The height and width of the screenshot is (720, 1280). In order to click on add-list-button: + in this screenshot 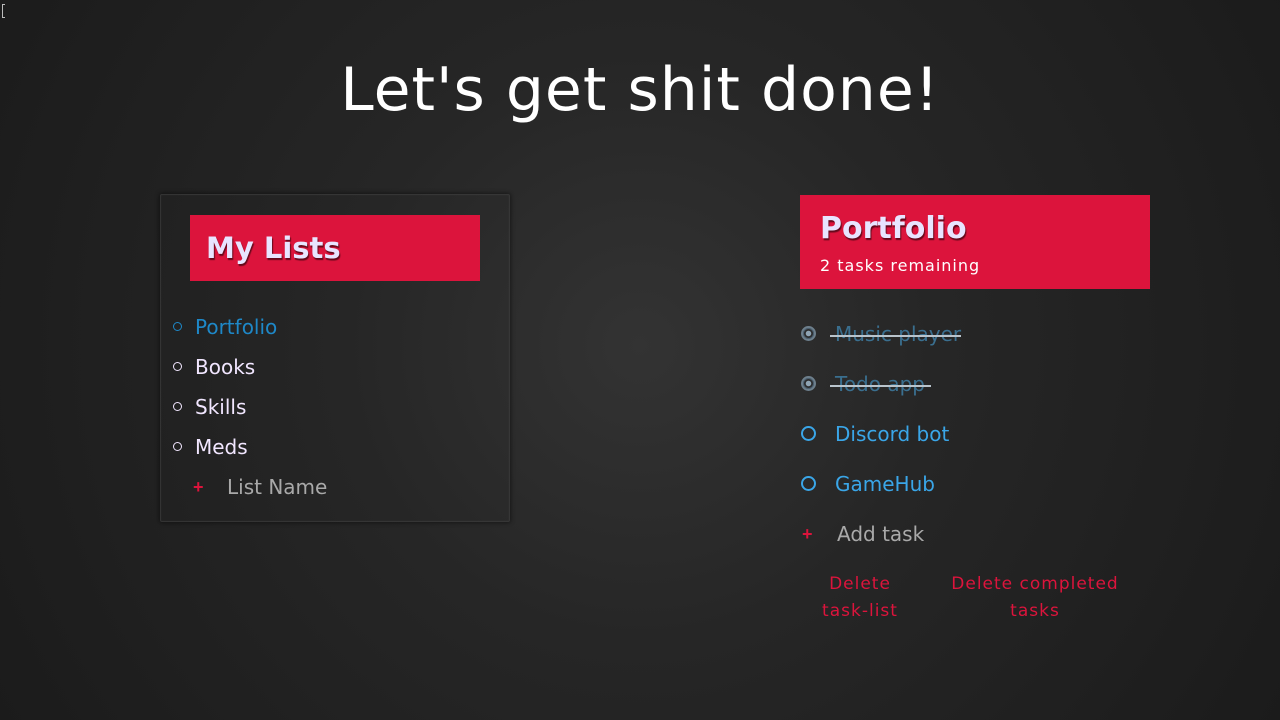, I will do `click(198, 487)`.